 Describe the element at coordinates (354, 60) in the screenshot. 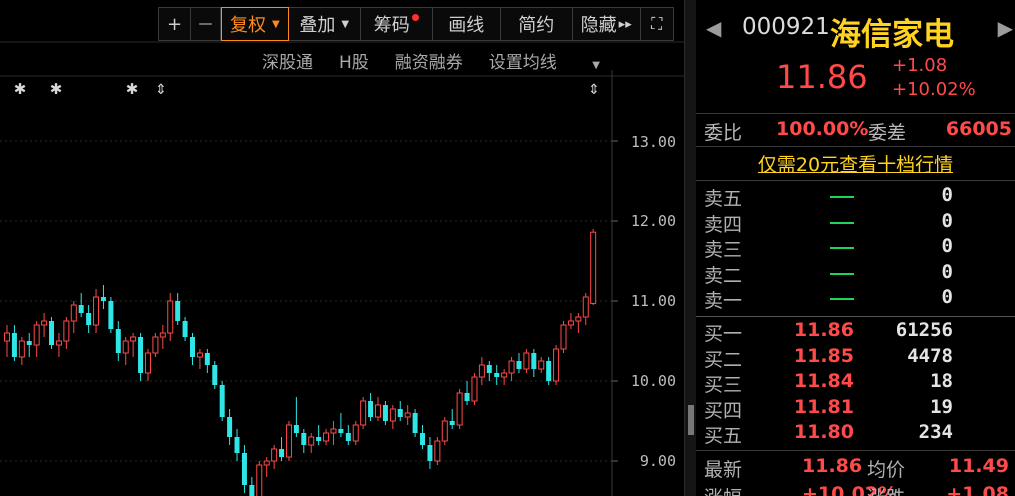

I see `h-share-link: H股` at that location.